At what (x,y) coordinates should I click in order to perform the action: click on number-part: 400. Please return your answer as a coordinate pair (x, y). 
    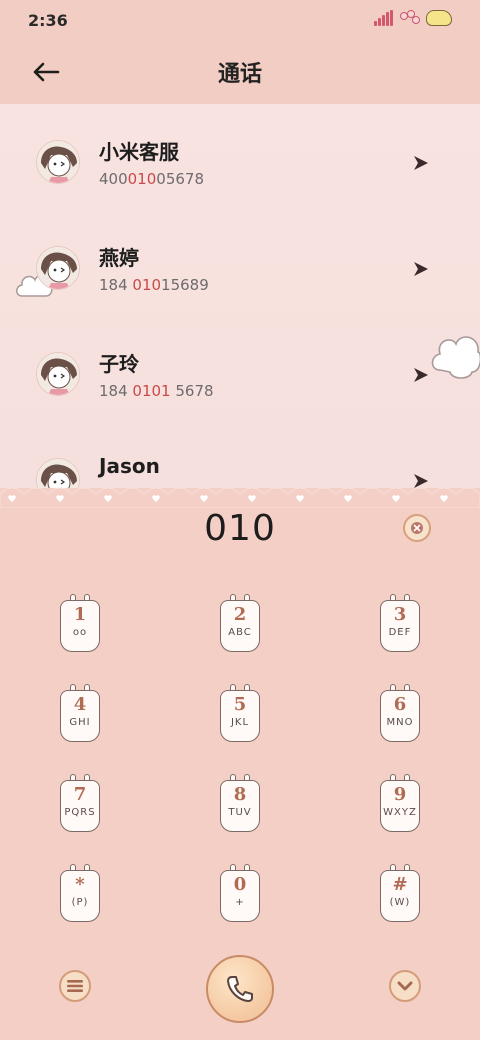
    Looking at the image, I should click on (113, 179).